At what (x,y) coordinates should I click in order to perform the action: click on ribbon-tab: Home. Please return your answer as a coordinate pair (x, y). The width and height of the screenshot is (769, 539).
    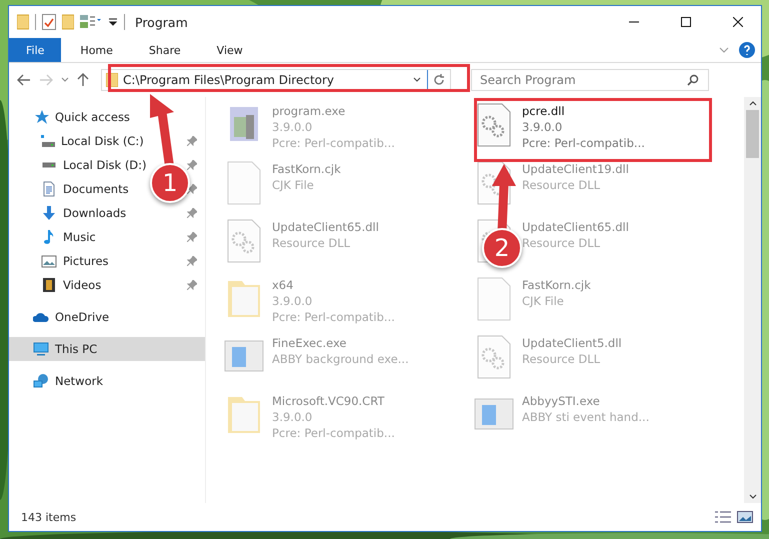
    Looking at the image, I should click on (96, 50).